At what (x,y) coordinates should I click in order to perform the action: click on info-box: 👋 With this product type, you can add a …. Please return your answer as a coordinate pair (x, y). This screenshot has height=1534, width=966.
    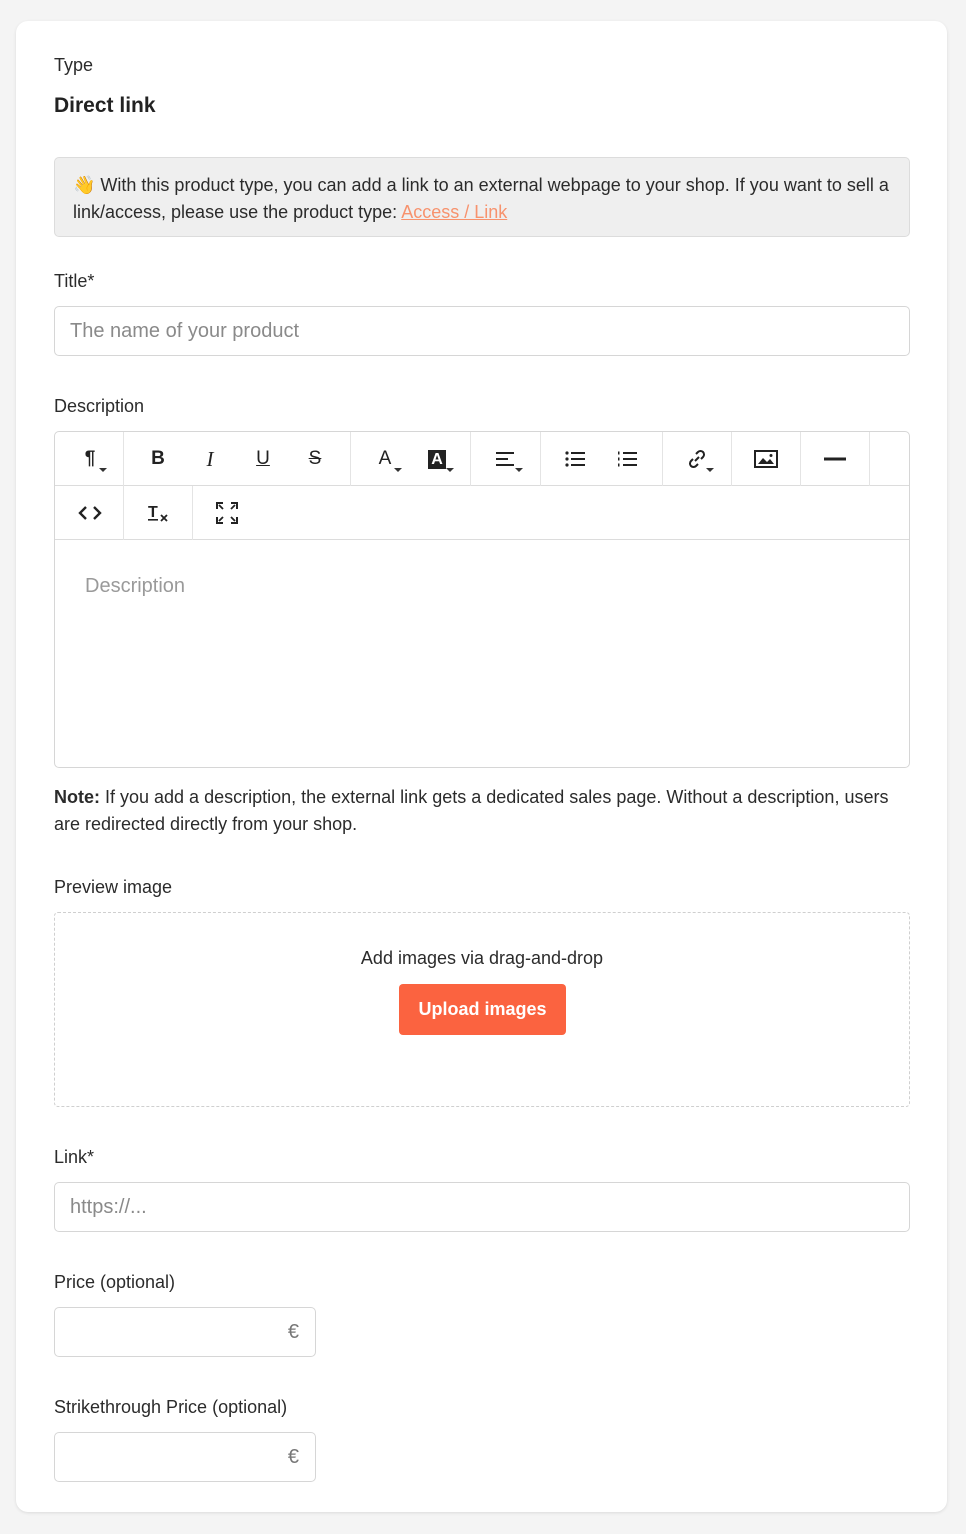
    Looking at the image, I should click on (482, 197).